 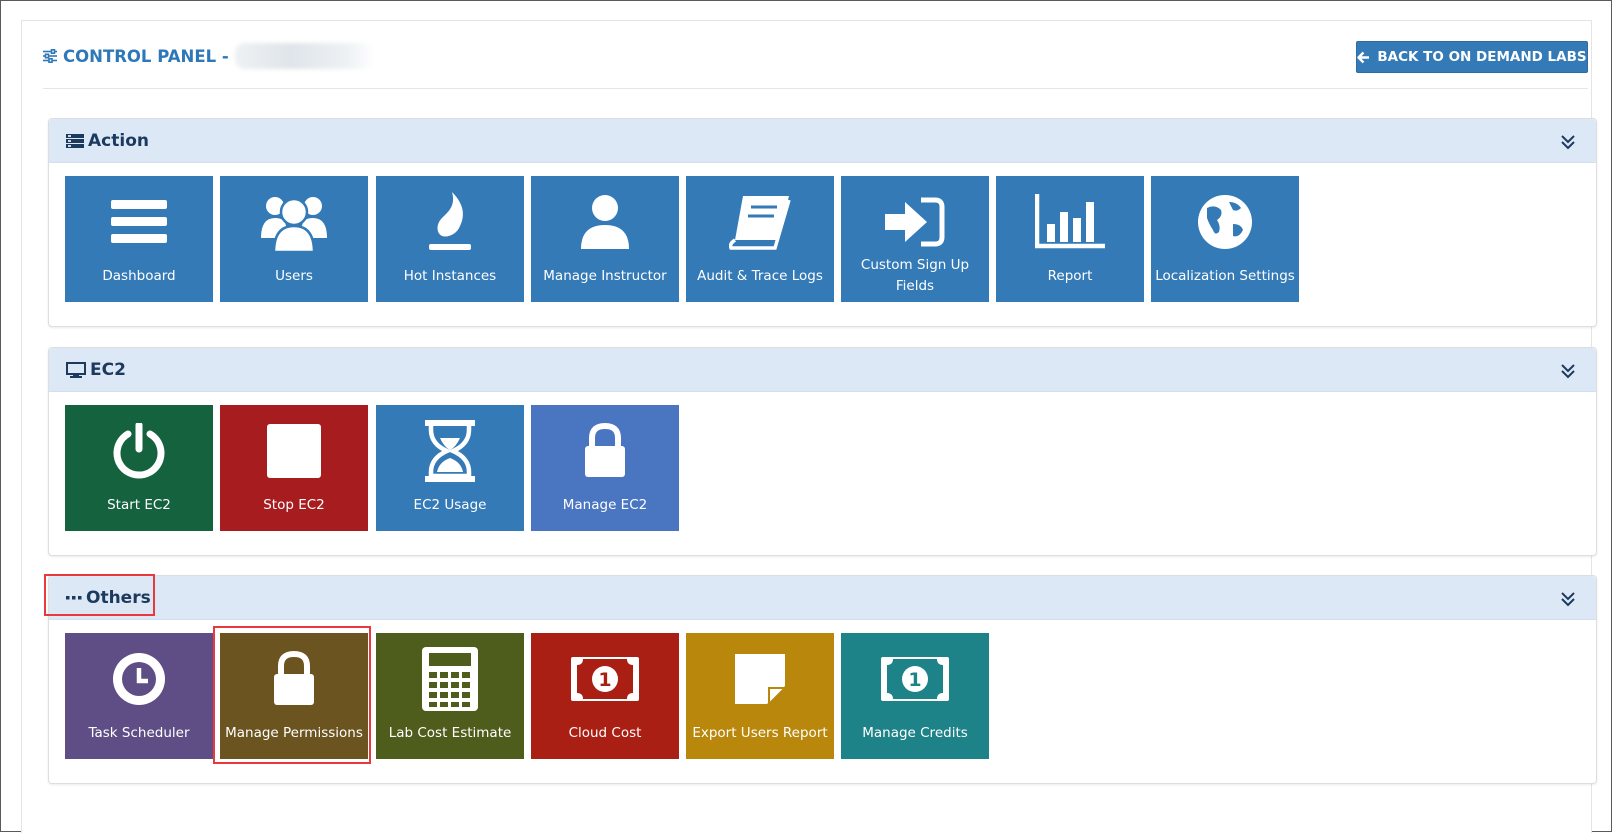 What do you see at coordinates (1482, 57) in the screenshot?
I see `back-button-label: BACK TO ON DEMAND LABS` at bounding box center [1482, 57].